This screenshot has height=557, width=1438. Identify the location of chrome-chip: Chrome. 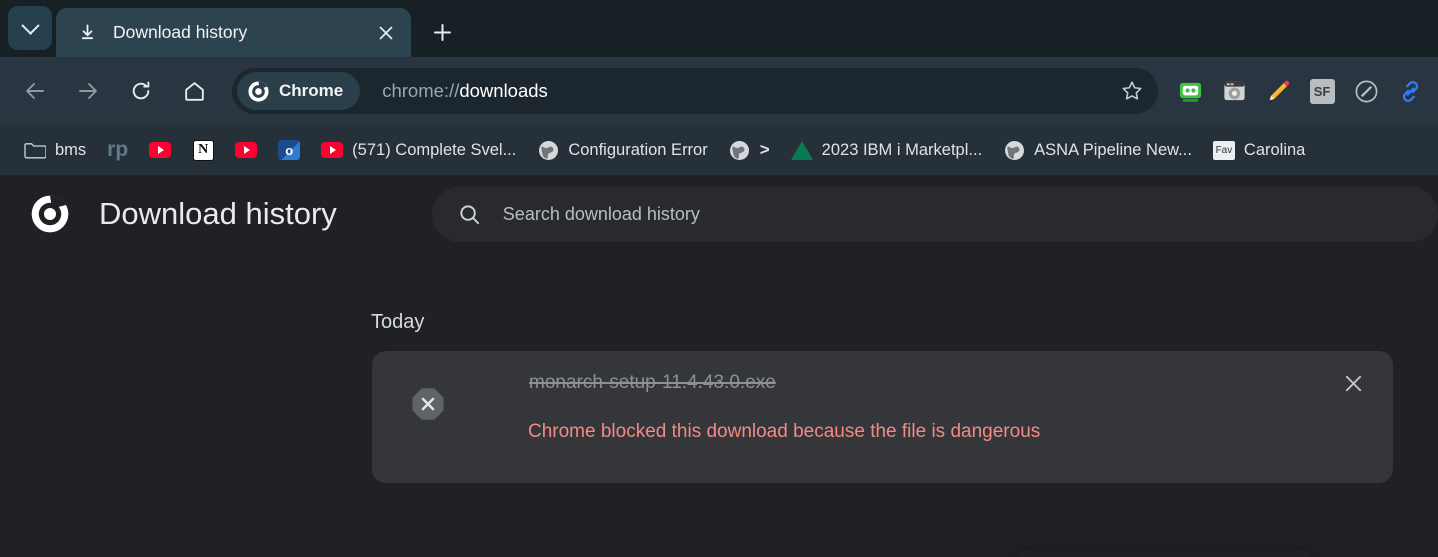
(299, 91).